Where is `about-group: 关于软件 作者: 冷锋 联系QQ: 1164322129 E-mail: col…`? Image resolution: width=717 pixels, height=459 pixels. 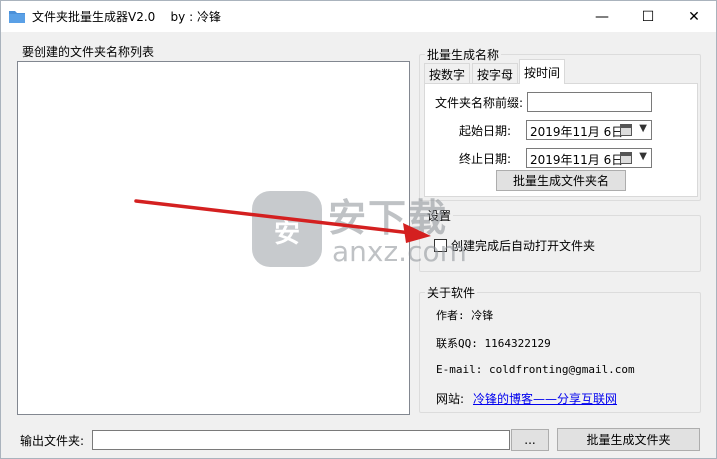
about-group: 关于软件 作者: 冷锋 联系QQ: 1164322129 E-mail: col… is located at coordinates (560, 348).